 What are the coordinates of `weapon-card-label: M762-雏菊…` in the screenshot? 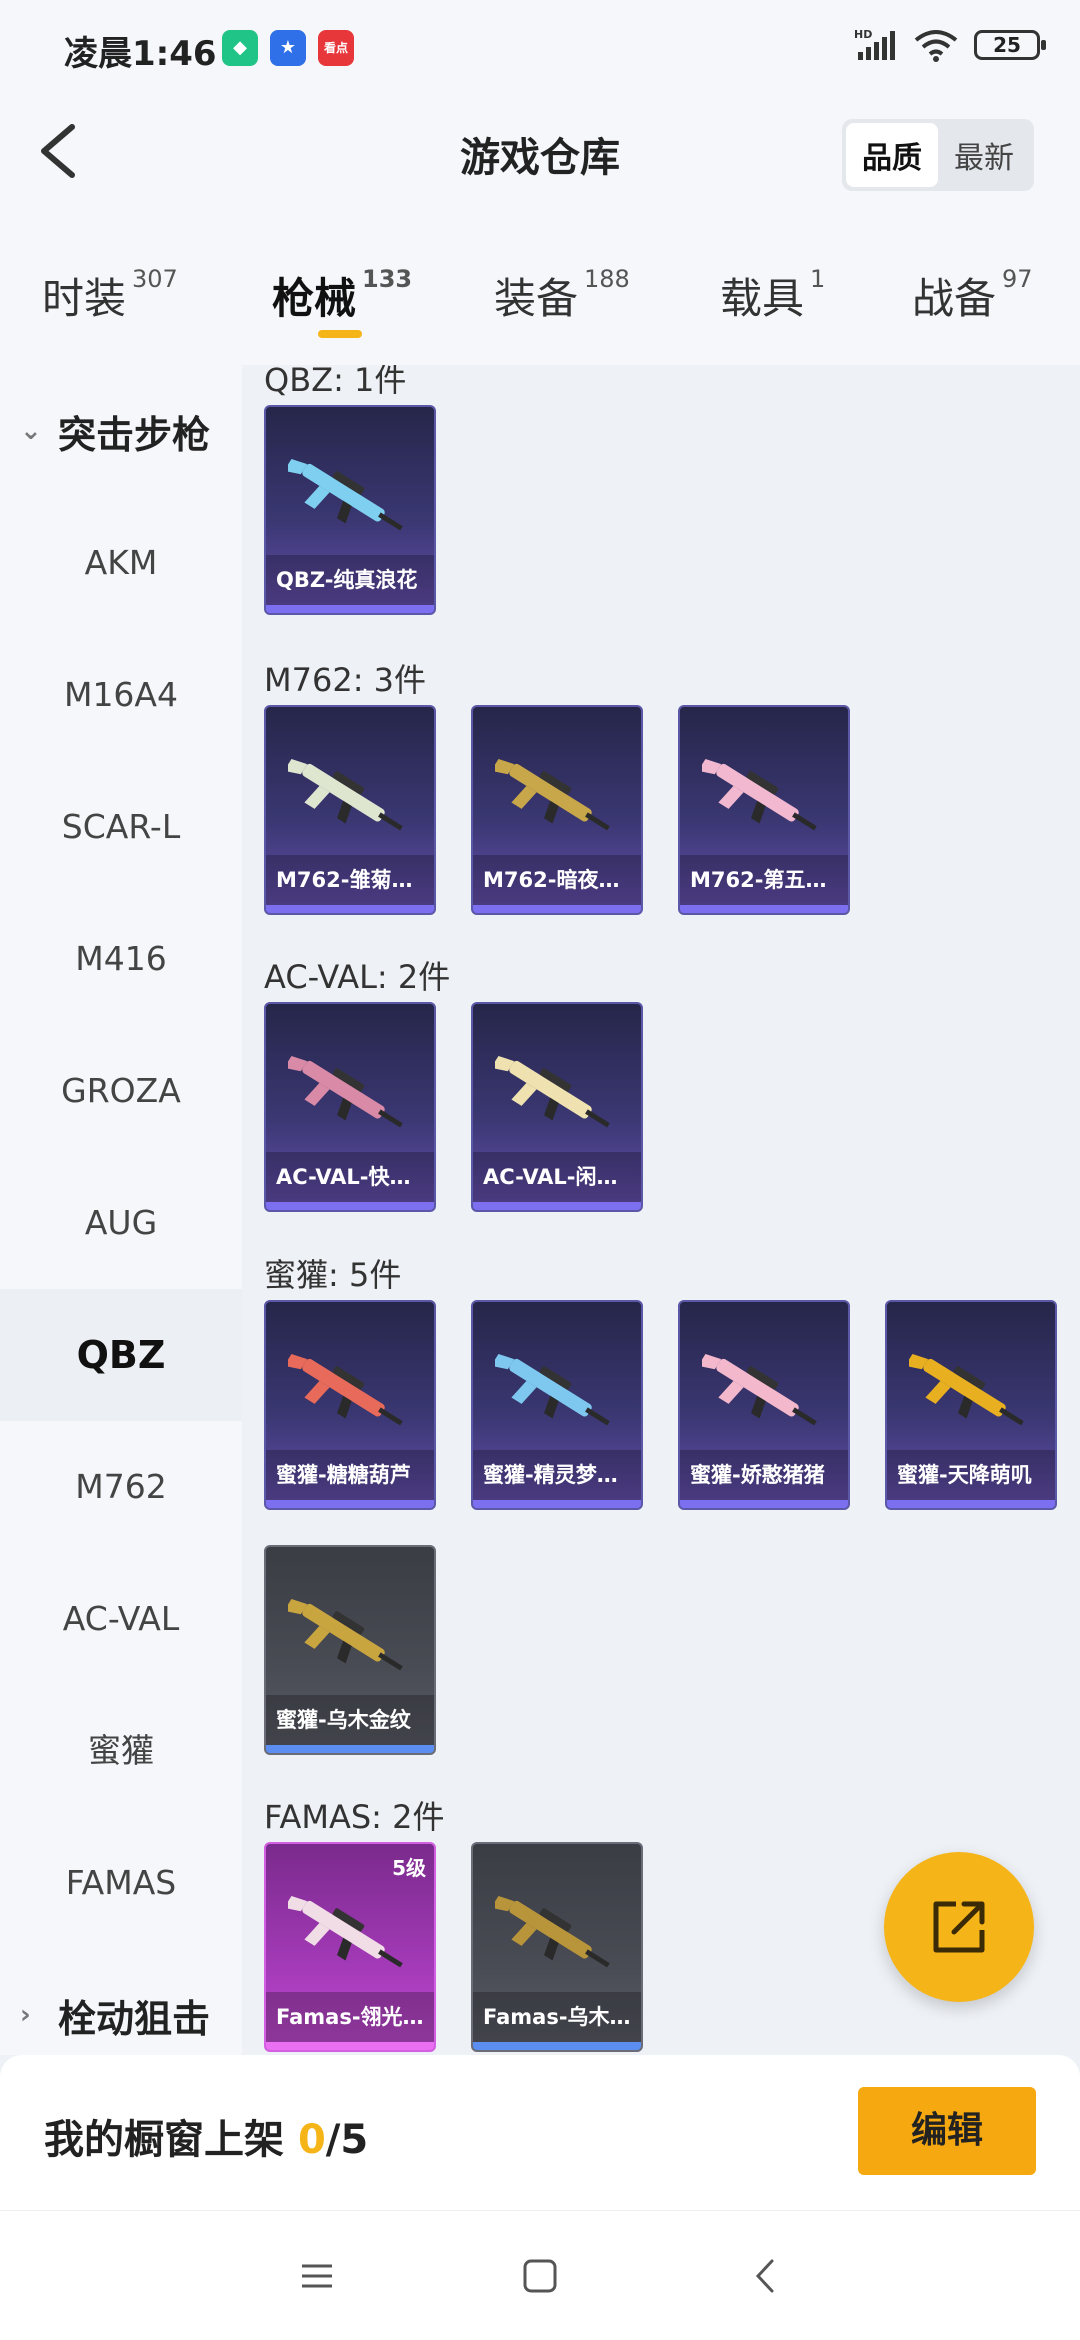 It's located at (350, 880).